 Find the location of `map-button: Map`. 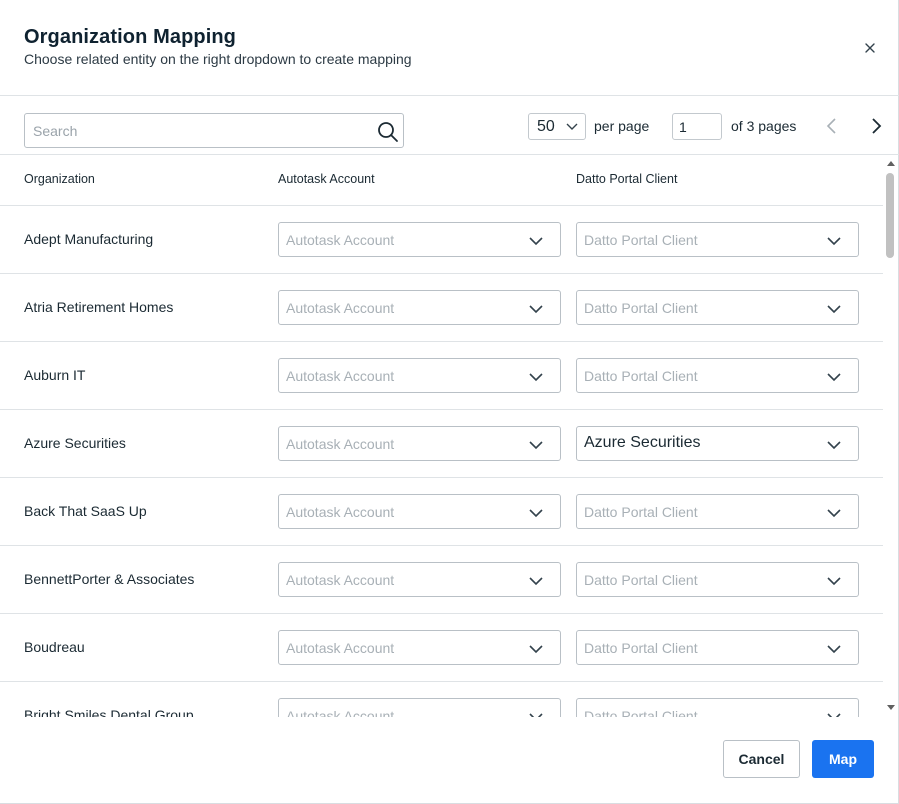

map-button: Map is located at coordinates (843, 759).